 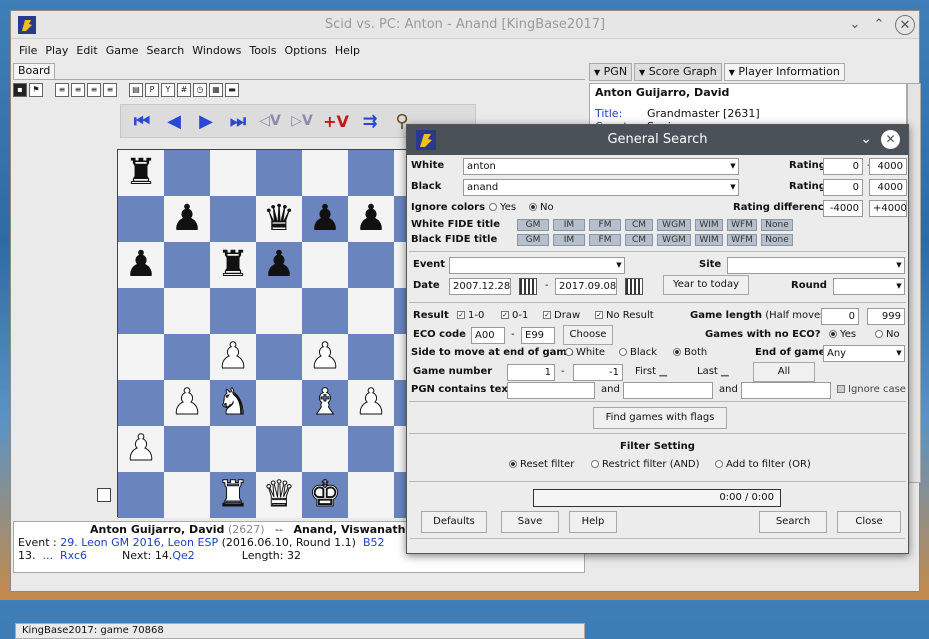 What do you see at coordinates (136, 90) in the screenshot?
I see `gamelist-icon: ▤` at bounding box center [136, 90].